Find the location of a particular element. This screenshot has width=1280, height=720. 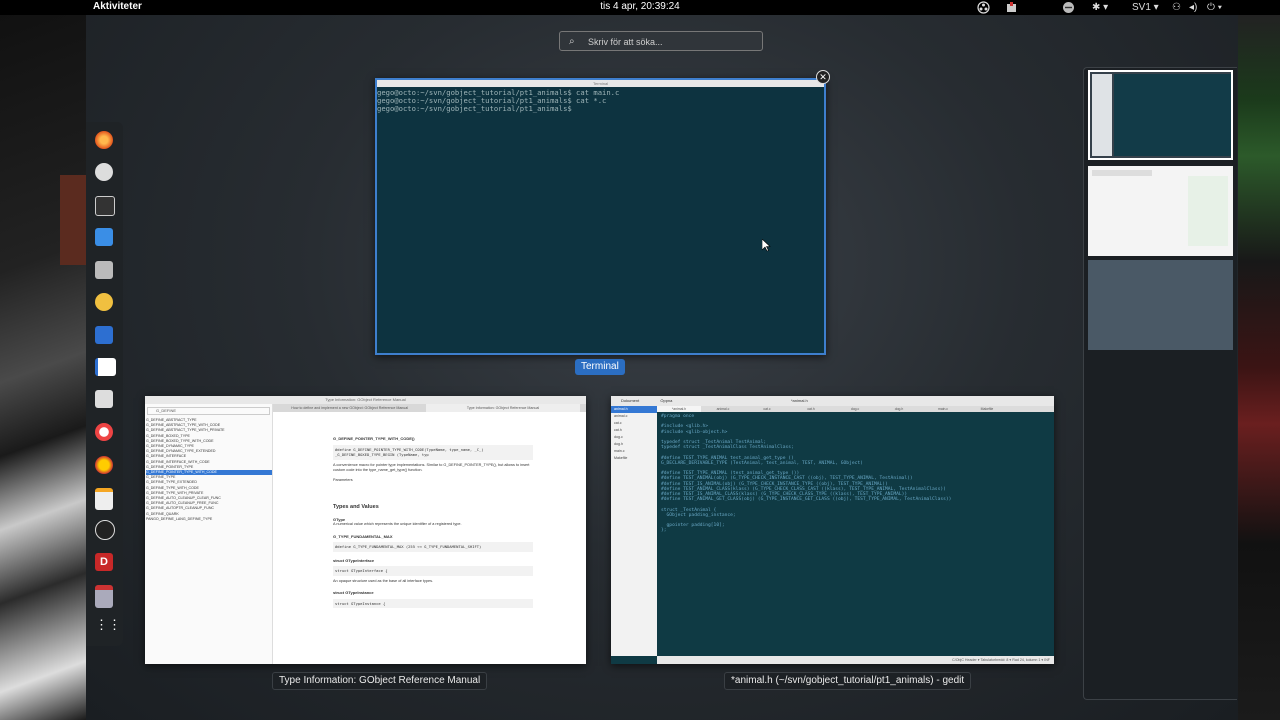

gedit-tab: *animal.h is located at coordinates (679, 409).